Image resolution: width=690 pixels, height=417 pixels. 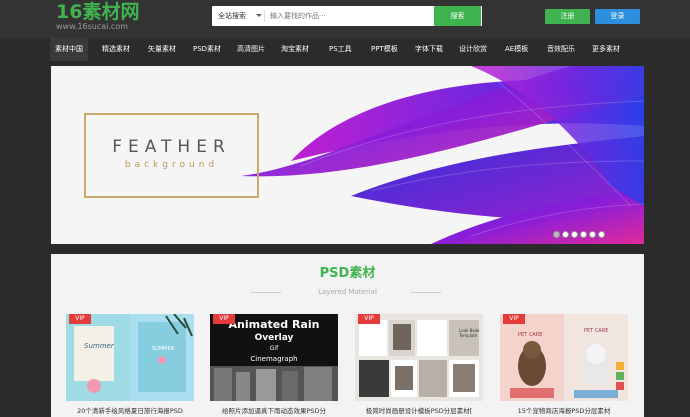 I want to click on nav-item-featured: 精选素材, so click(x=116, y=49).